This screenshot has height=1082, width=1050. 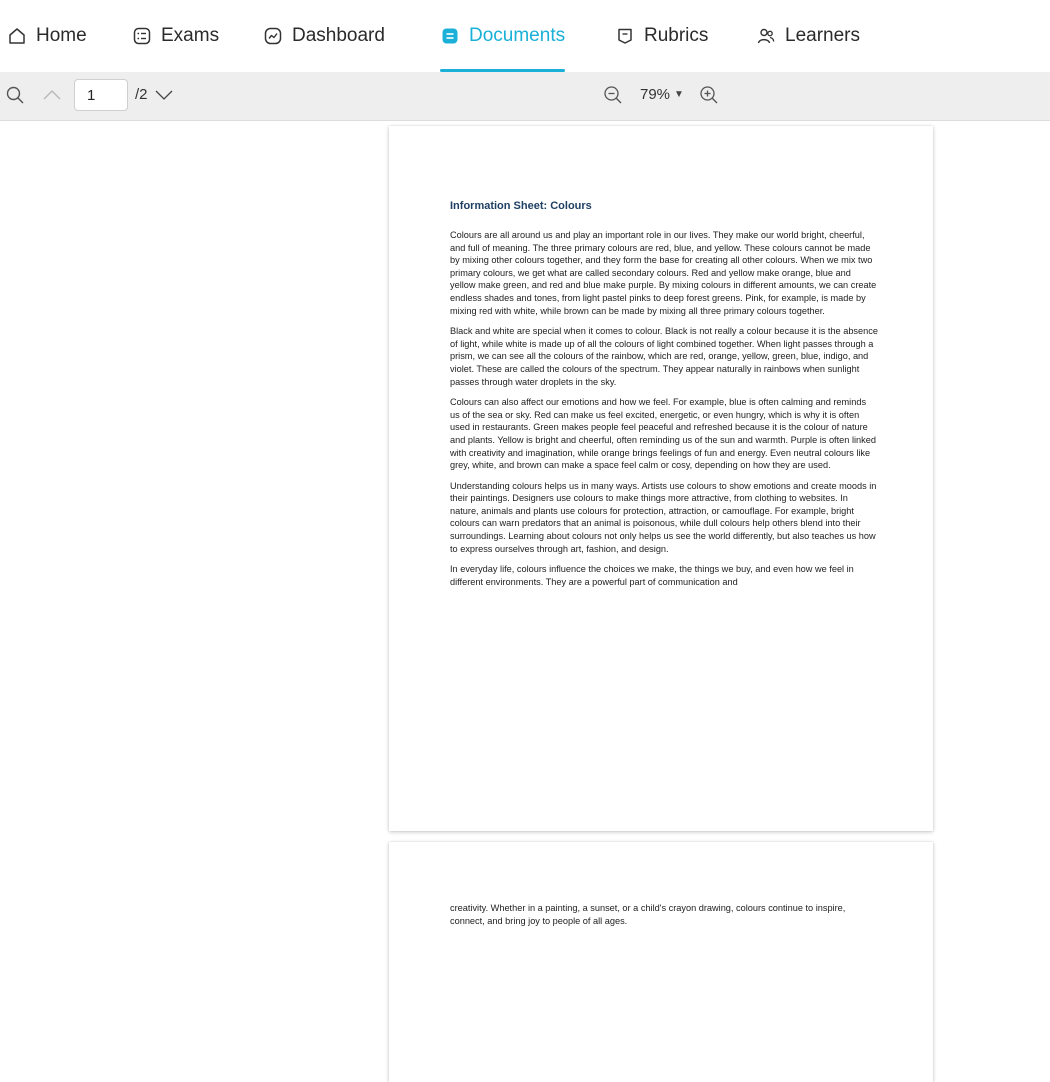 What do you see at coordinates (625, 36) in the screenshot?
I see `rubric-icon` at bounding box center [625, 36].